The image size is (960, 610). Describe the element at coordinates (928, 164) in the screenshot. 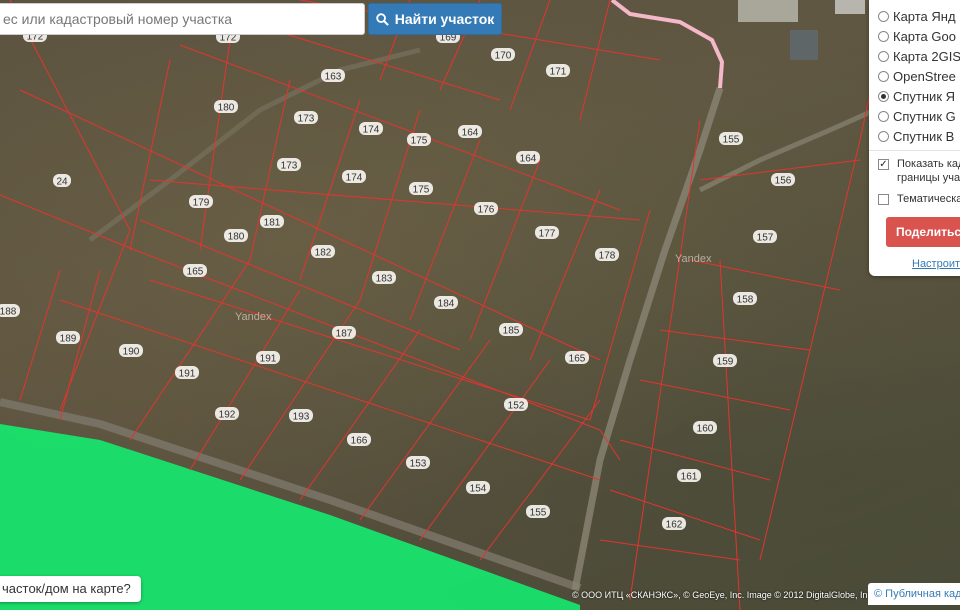

I see `show-borders-line1: Показать кад` at that location.